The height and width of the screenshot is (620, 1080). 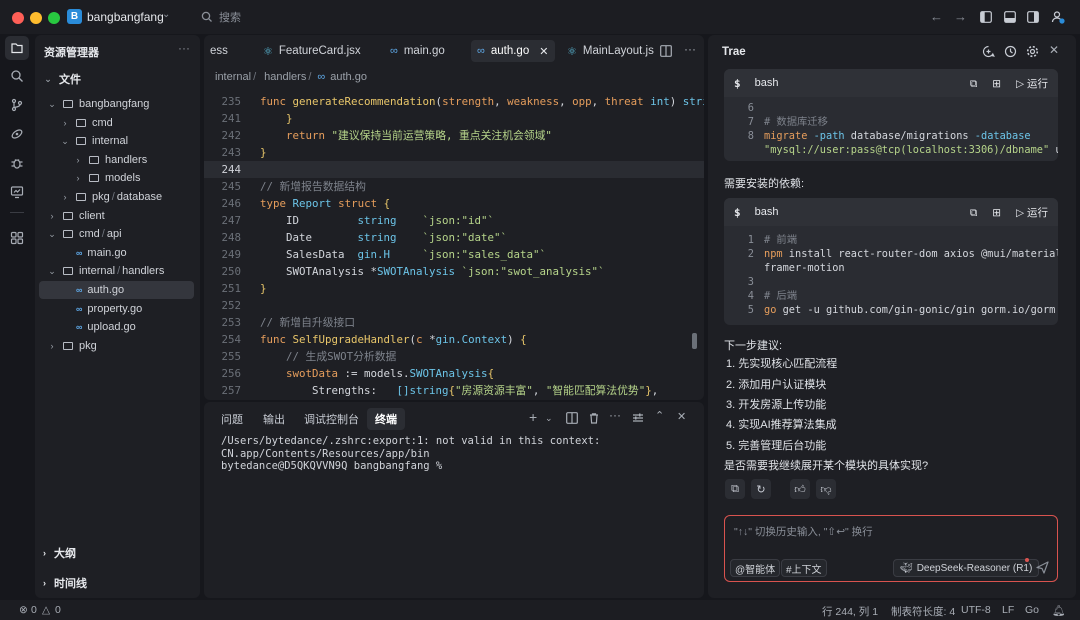 What do you see at coordinates (116, 216) in the screenshot?
I see `tree-folder: › client` at bounding box center [116, 216].